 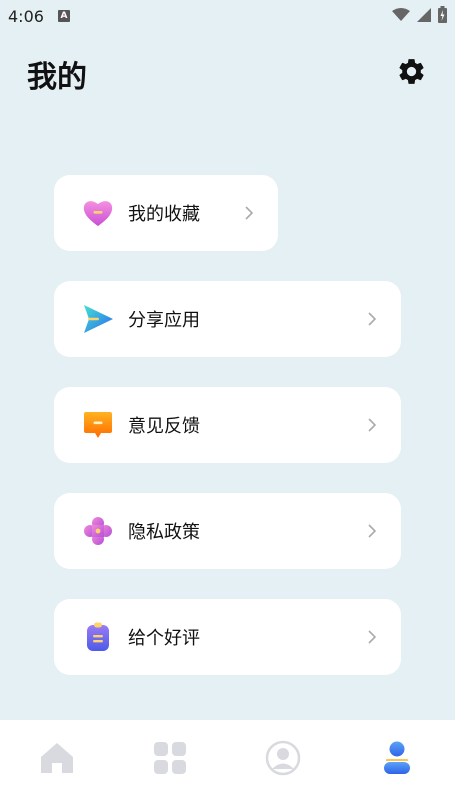 I want to click on page-title: 我的, so click(x=57, y=77).